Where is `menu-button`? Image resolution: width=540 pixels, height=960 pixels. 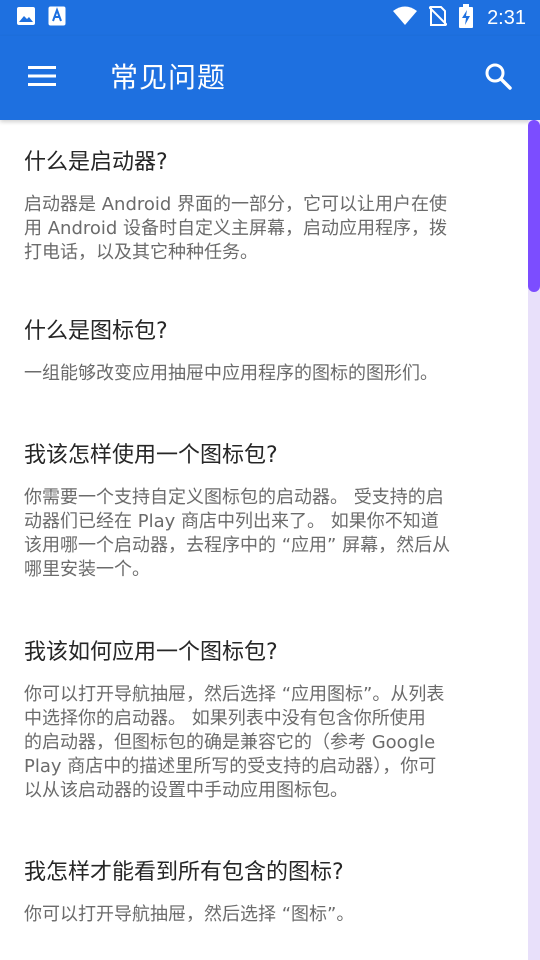 menu-button is located at coordinates (42, 78).